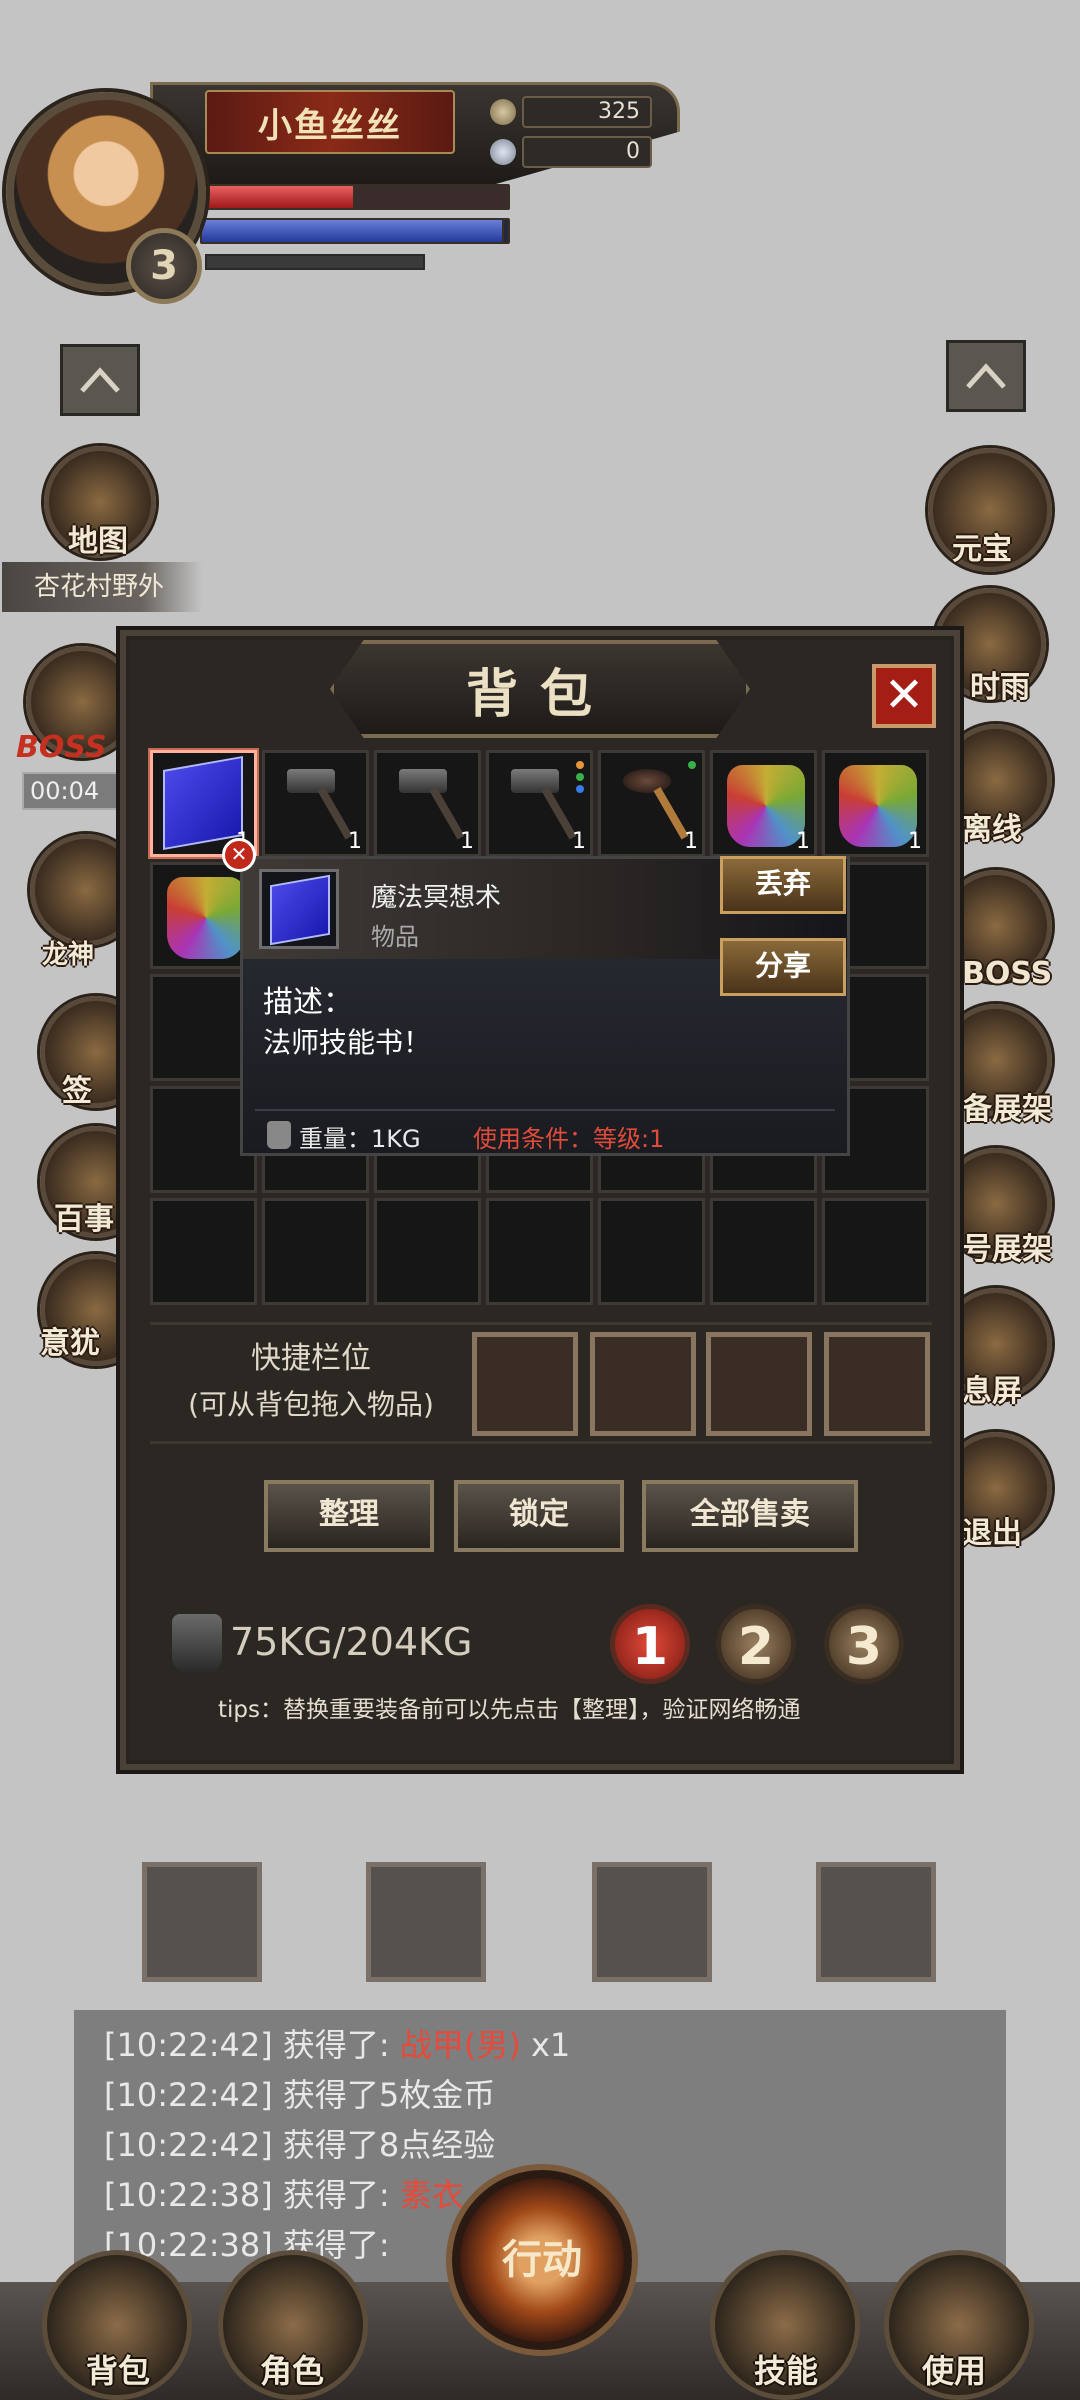  What do you see at coordinates (545, 1110) in the screenshot?
I see `tooltip-divider` at bounding box center [545, 1110].